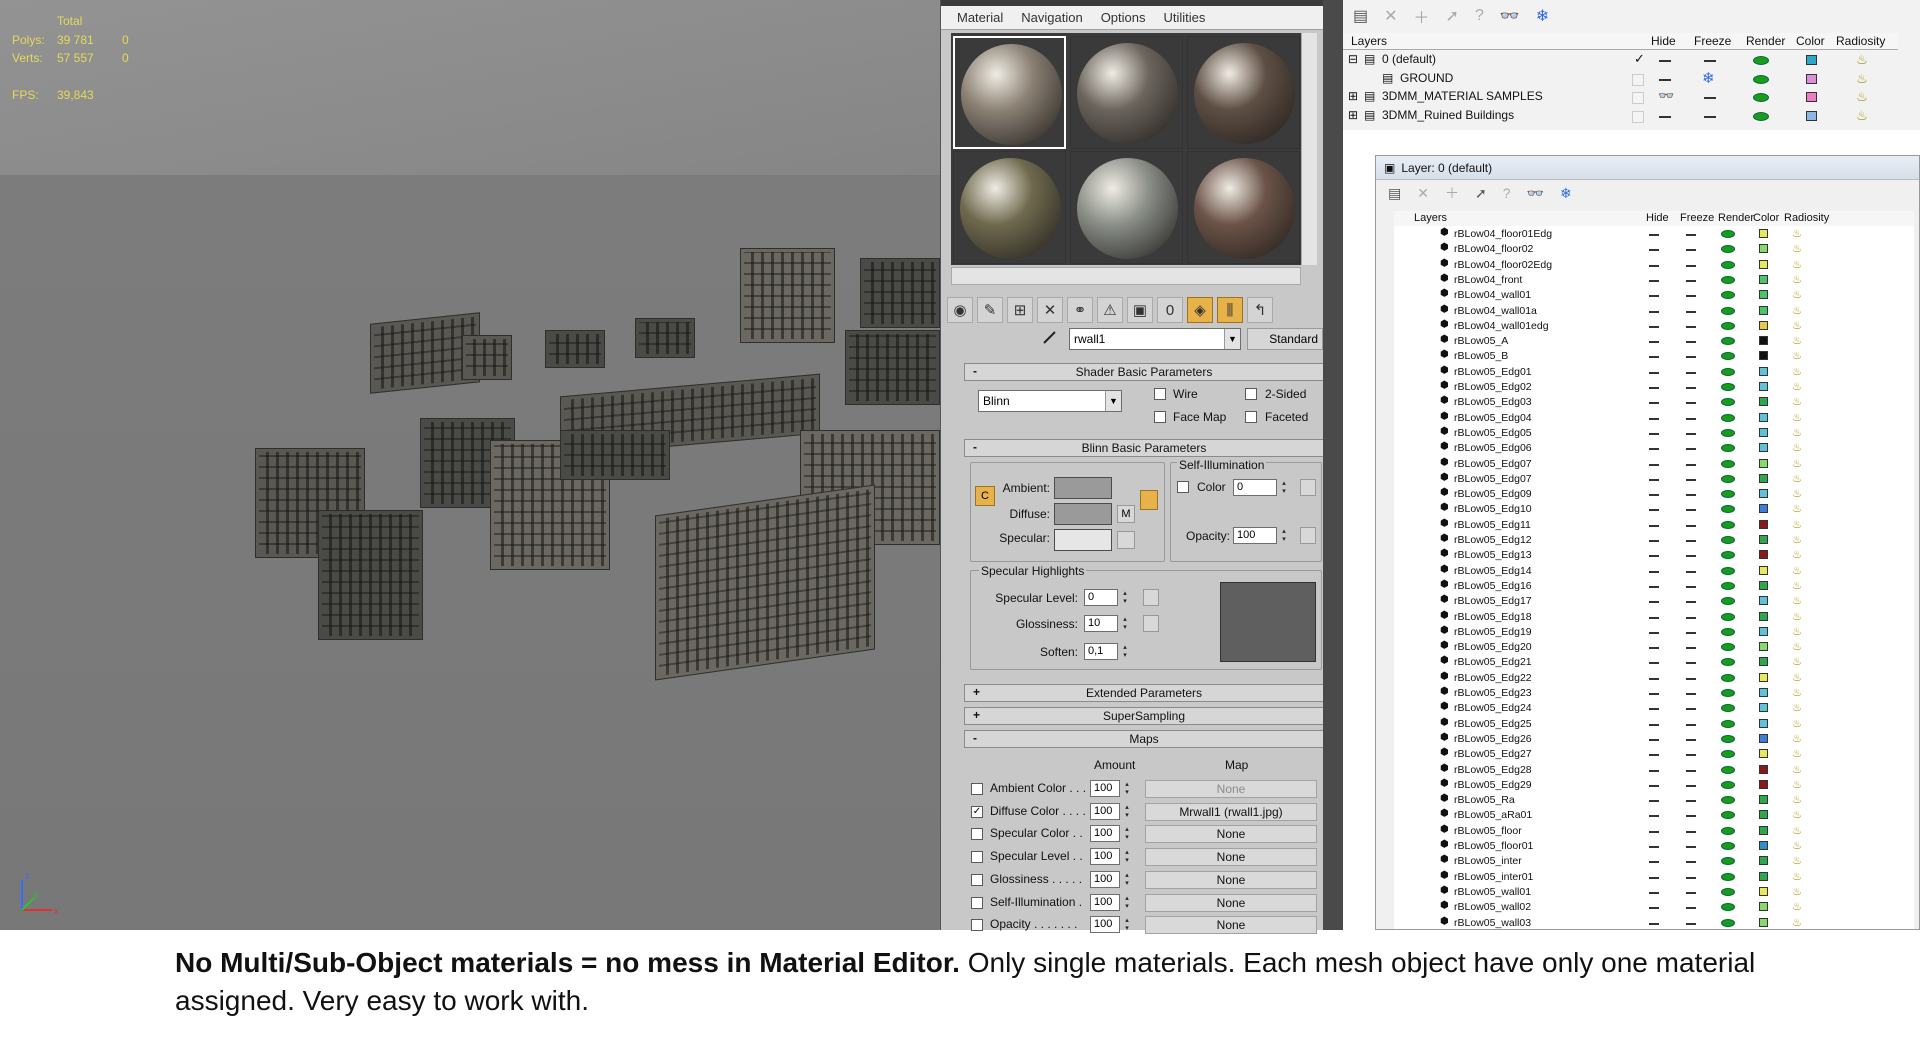  I want to click on layer-object-name: rBLow05_Ra, so click(1484, 801).